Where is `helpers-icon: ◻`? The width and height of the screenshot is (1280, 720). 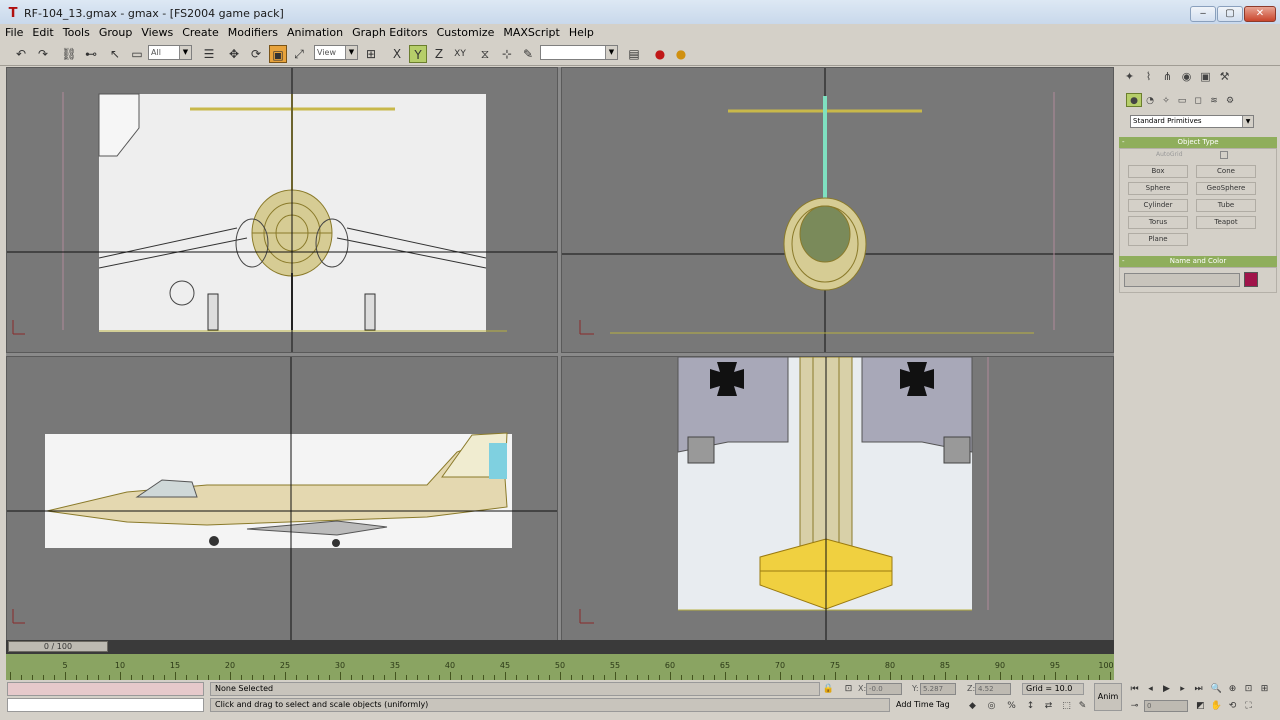
helpers-icon: ◻ is located at coordinates (1198, 101).